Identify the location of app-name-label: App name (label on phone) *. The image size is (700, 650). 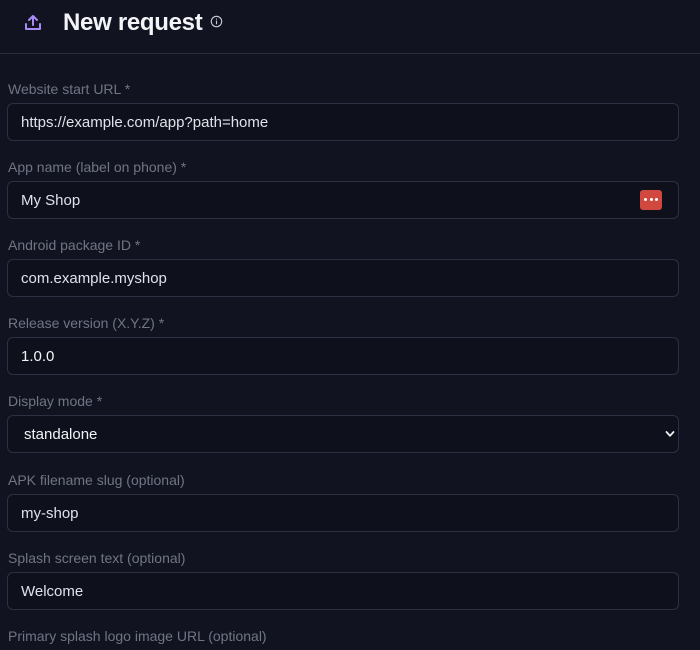
(97, 167).